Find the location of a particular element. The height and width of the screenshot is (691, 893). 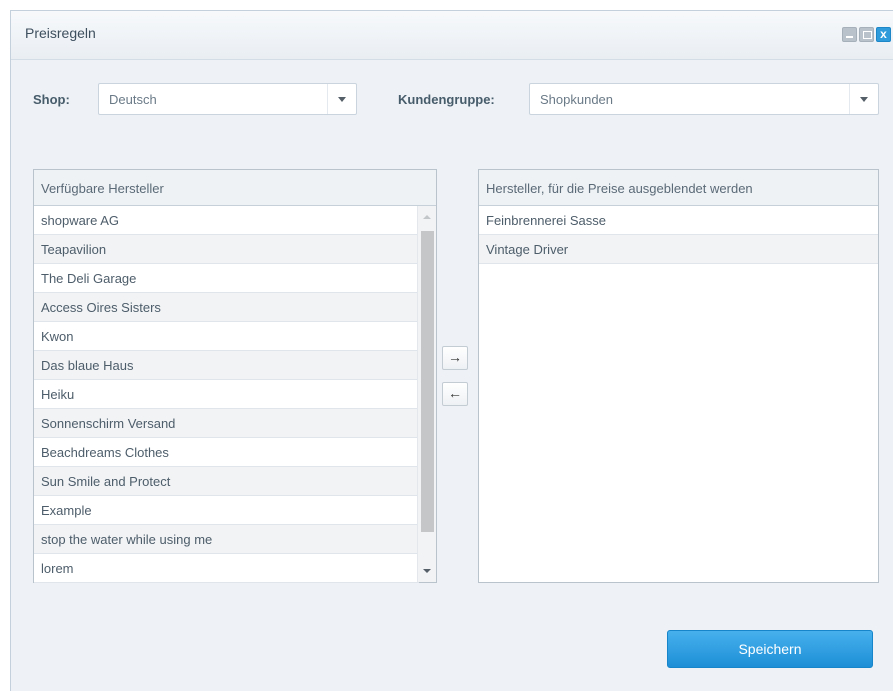

list-item: shopware AG is located at coordinates (226, 220).